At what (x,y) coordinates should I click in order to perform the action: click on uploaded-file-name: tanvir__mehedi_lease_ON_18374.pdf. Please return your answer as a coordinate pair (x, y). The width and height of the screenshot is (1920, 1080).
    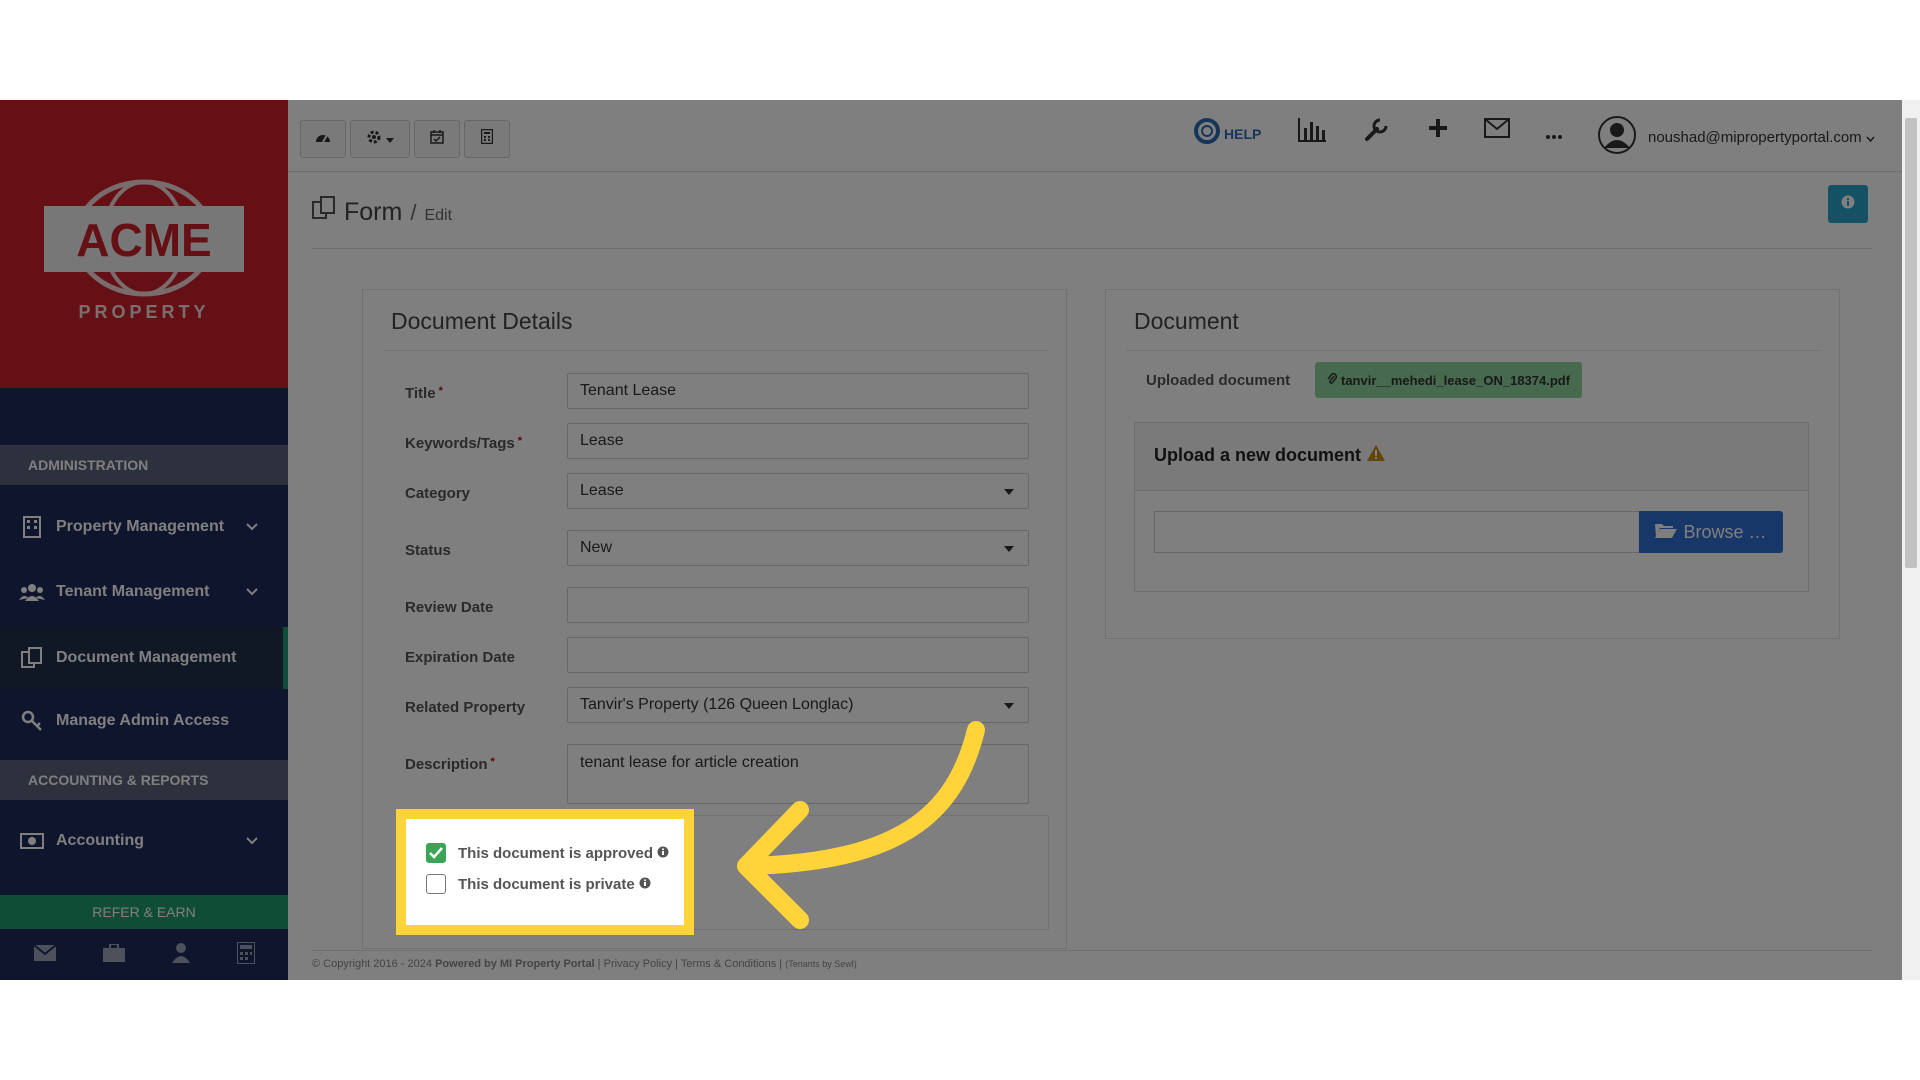
    Looking at the image, I should click on (1456, 380).